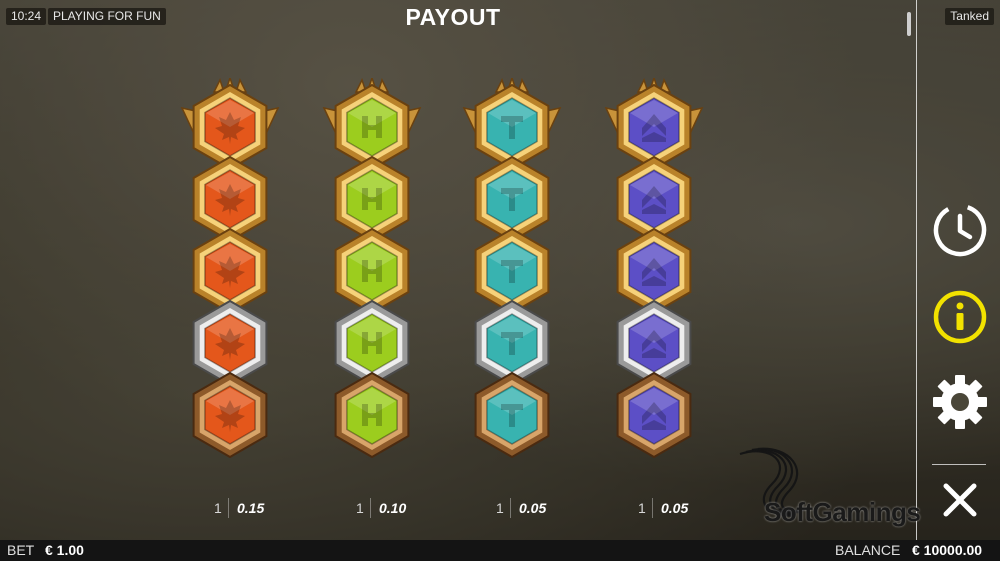 The width and height of the screenshot is (1000, 561). I want to click on payout-value: 0.10, so click(393, 508).